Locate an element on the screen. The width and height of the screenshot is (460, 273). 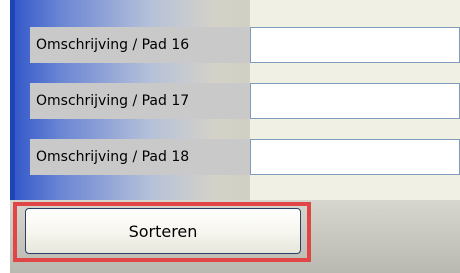
form-row-pad-18: Omschrijving / Pad 18 is located at coordinates (245, 157).